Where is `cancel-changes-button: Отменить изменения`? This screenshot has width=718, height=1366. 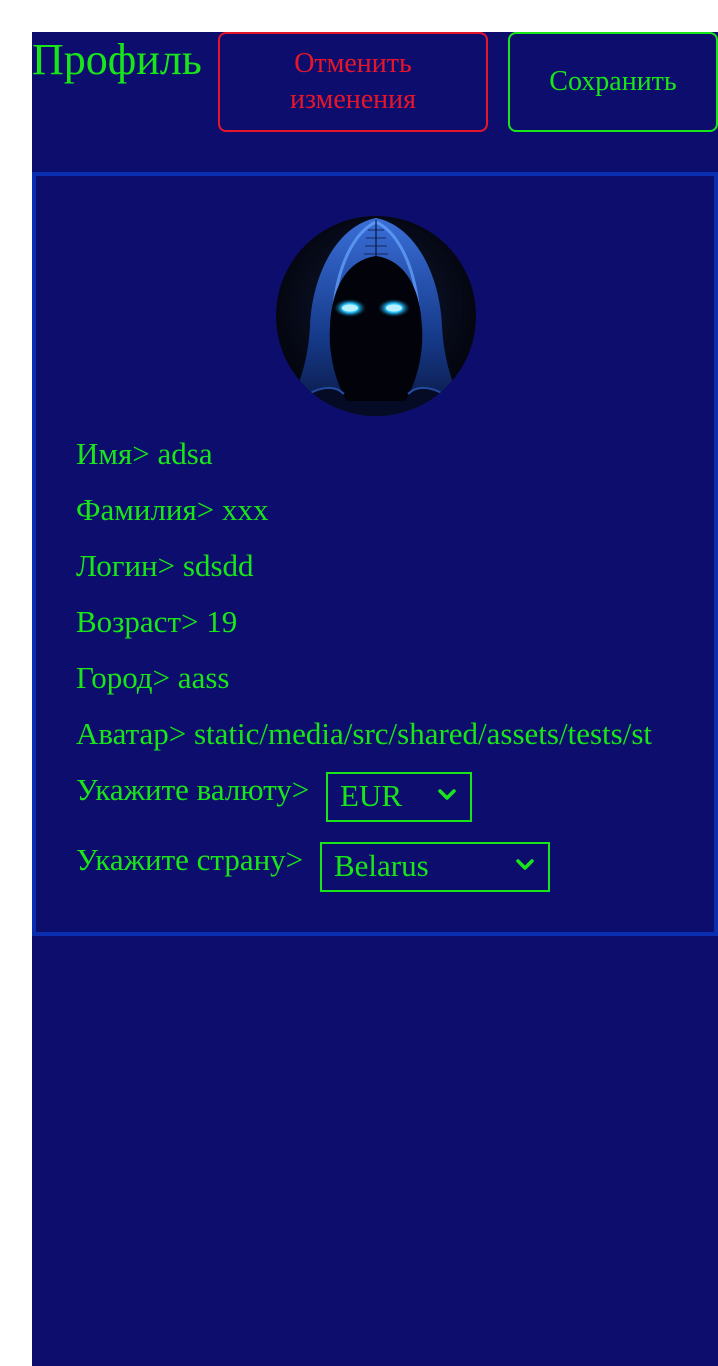 cancel-changes-button: Отменить изменения is located at coordinates (353, 82).